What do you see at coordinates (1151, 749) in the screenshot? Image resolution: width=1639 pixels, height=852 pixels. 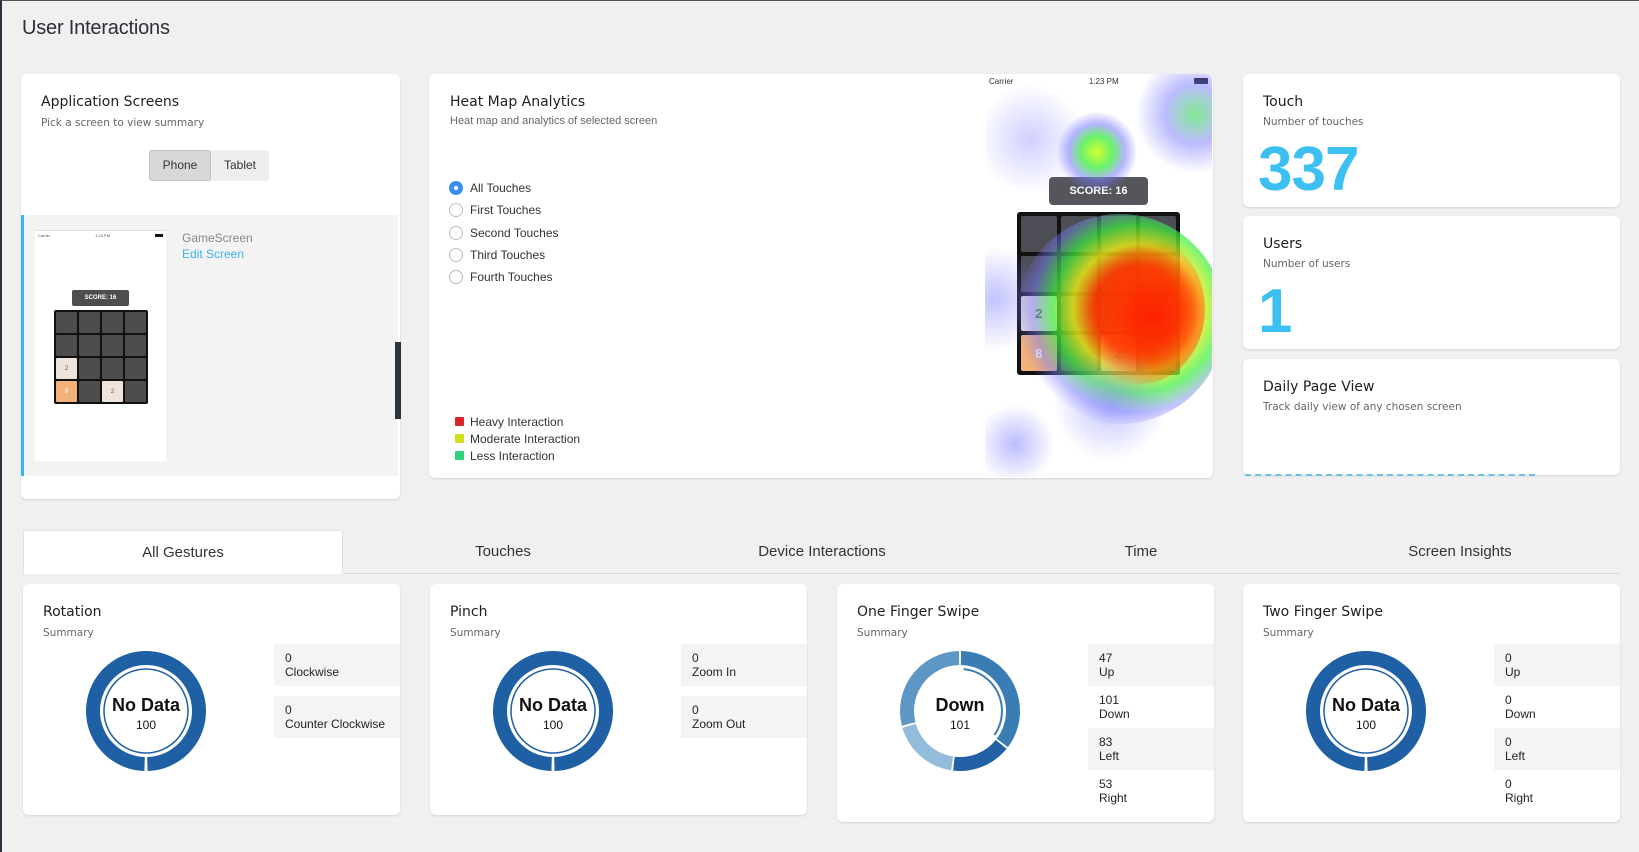 I see `gesture-stat-item: 83 Left` at bounding box center [1151, 749].